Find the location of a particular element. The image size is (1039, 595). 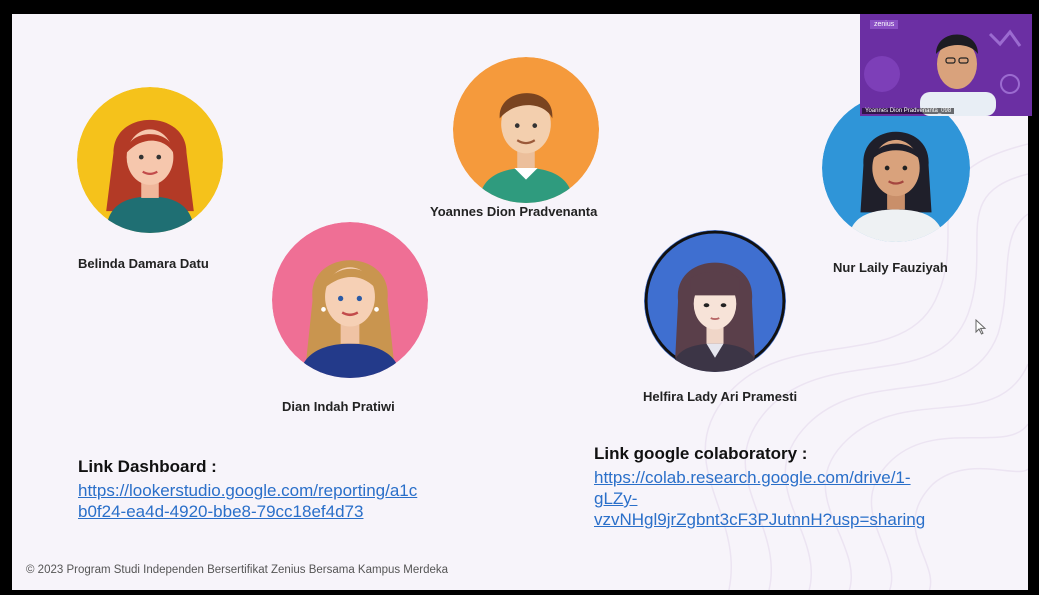

avatar-nur-laily is located at coordinates (896, 168).